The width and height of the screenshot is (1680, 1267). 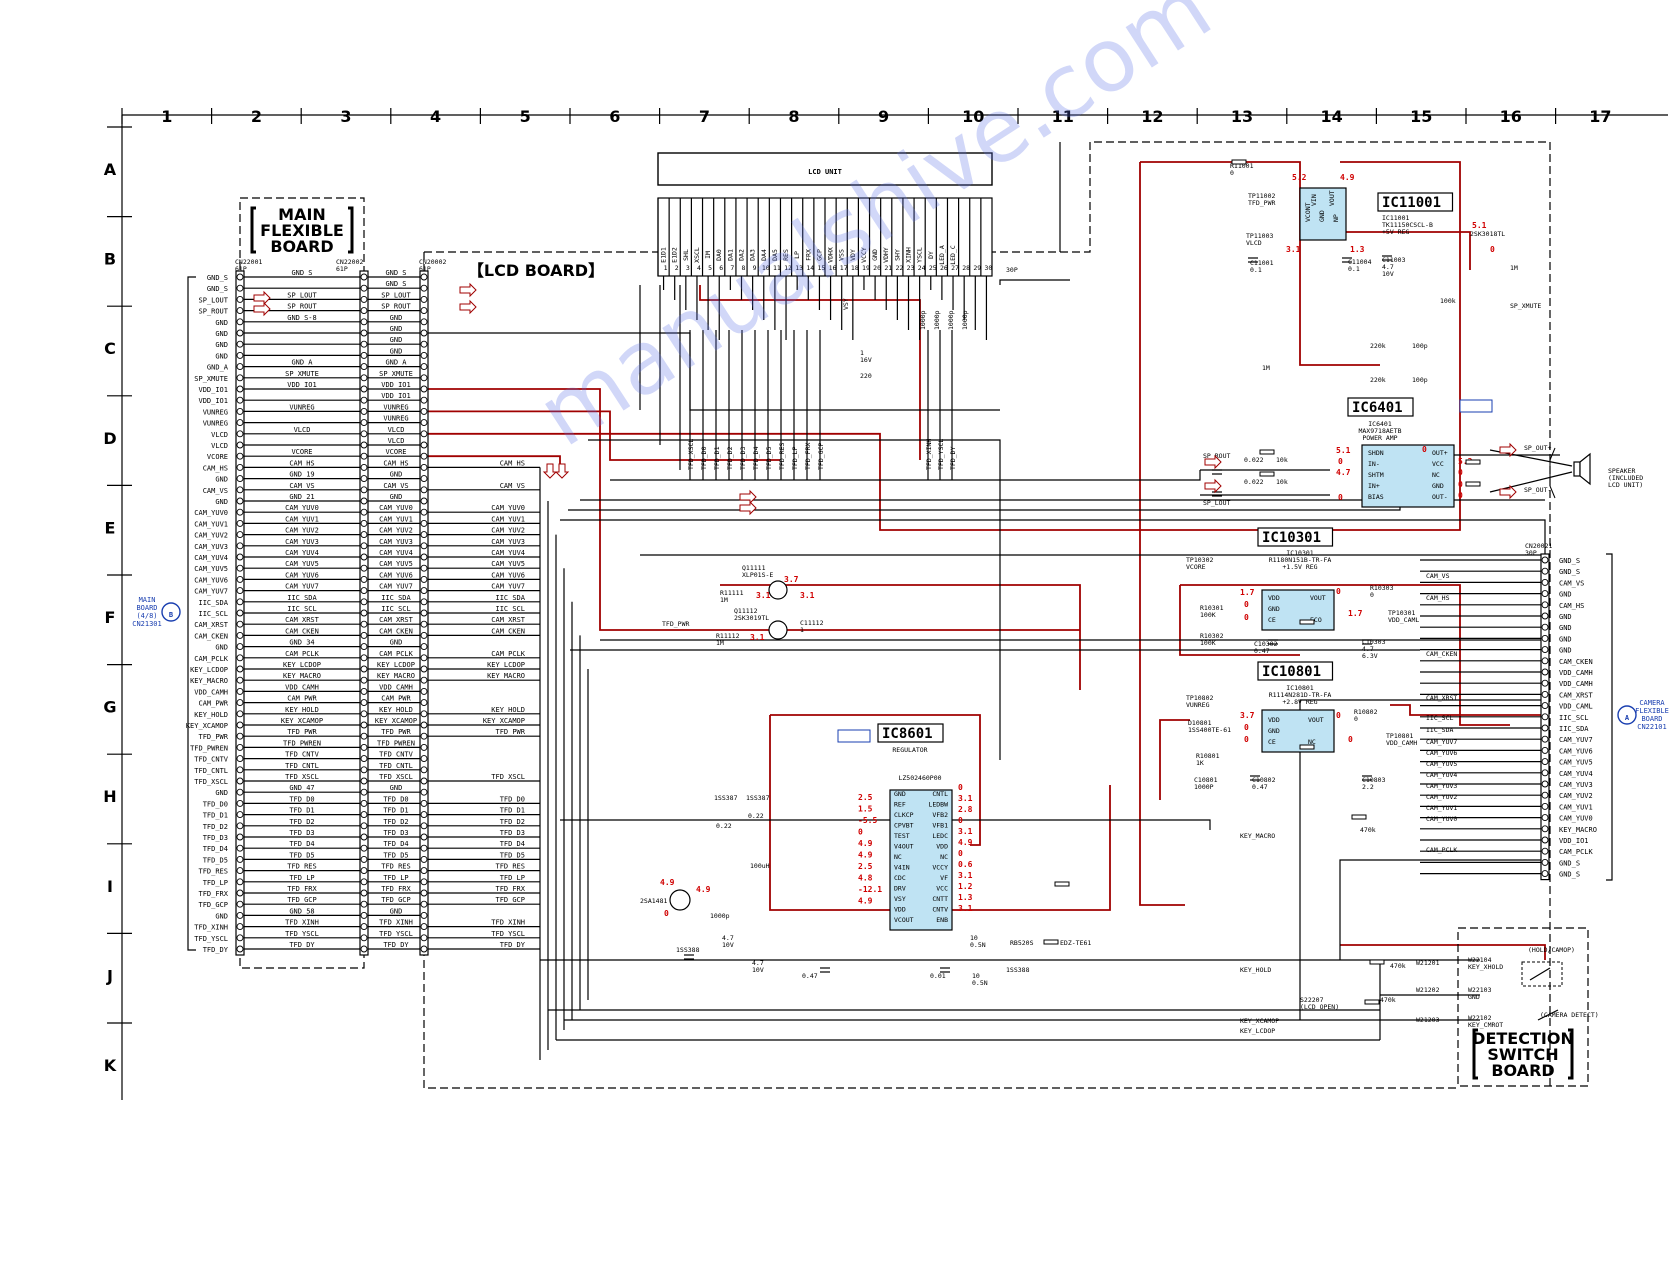 What do you see at coordinates (301, 833) in the screenshot?
I see `flex-signal: TFD_D3` at bounding box center [301, 833].